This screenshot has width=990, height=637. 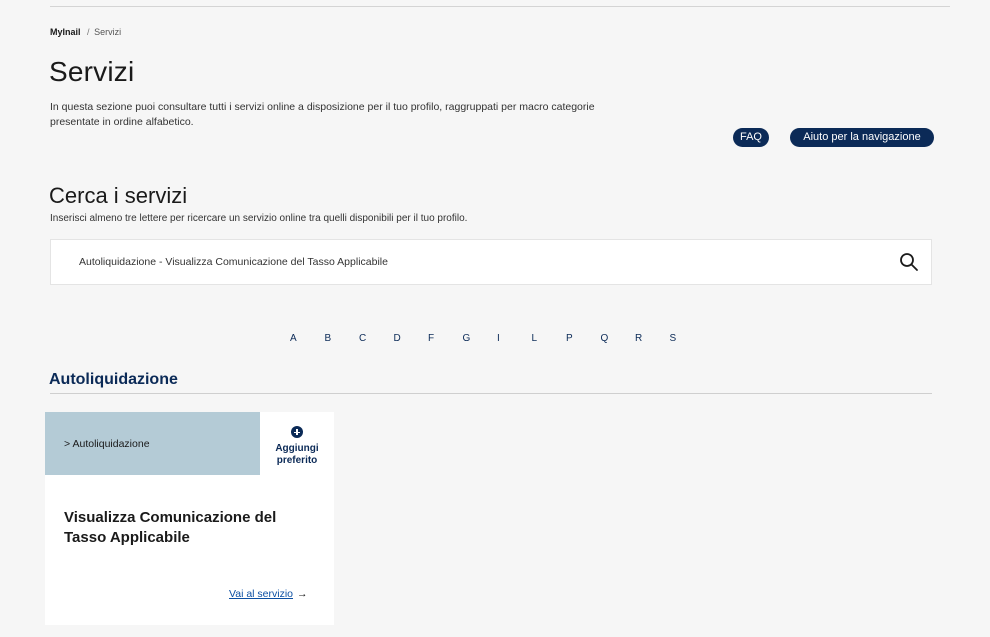 What do you see at coordinates (652, 338) in the screenshot?
I see `alphabet-letter-r: R` at bounding box center [652, 338].